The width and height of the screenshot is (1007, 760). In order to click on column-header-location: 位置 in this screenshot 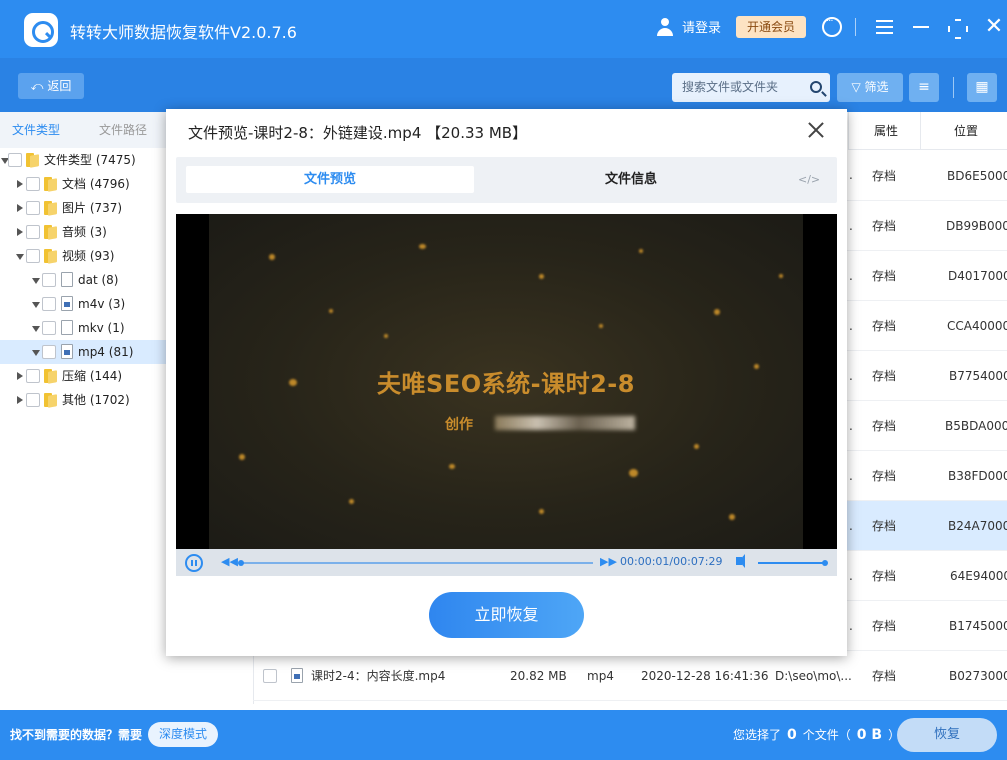, I will do `click(966, 131)`.